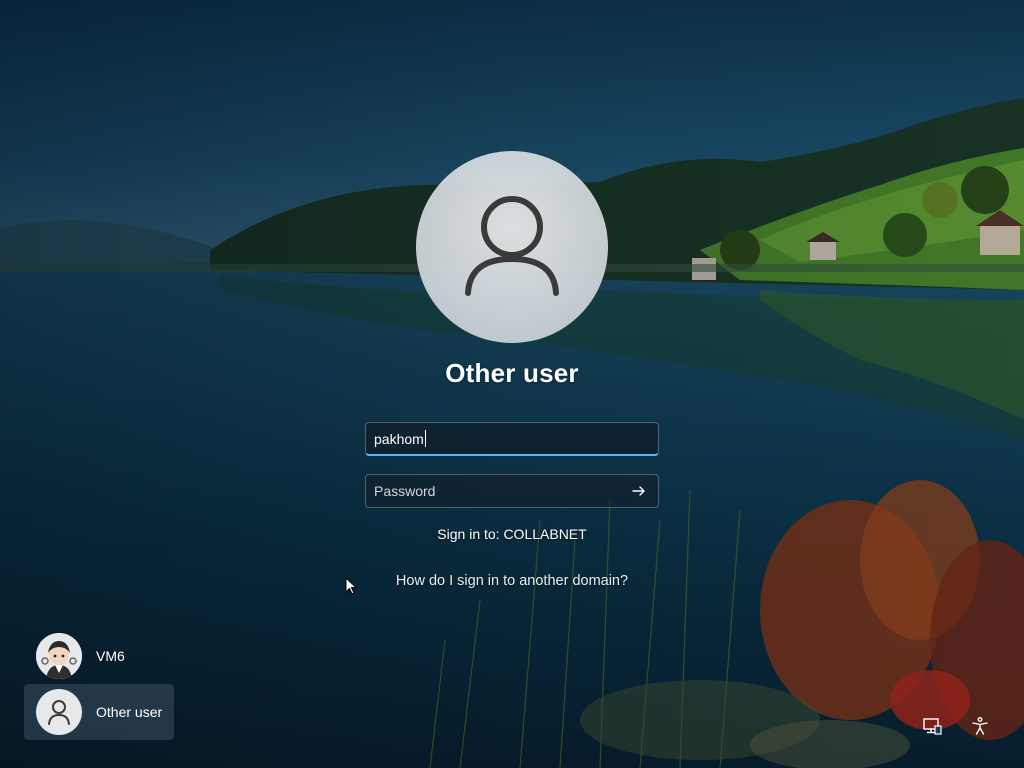 The width and height of the screenshot is (1024, 768). Describe the element at coordinates (399, 438) in the screenshot. I see `username-value: pakhom` at that location.